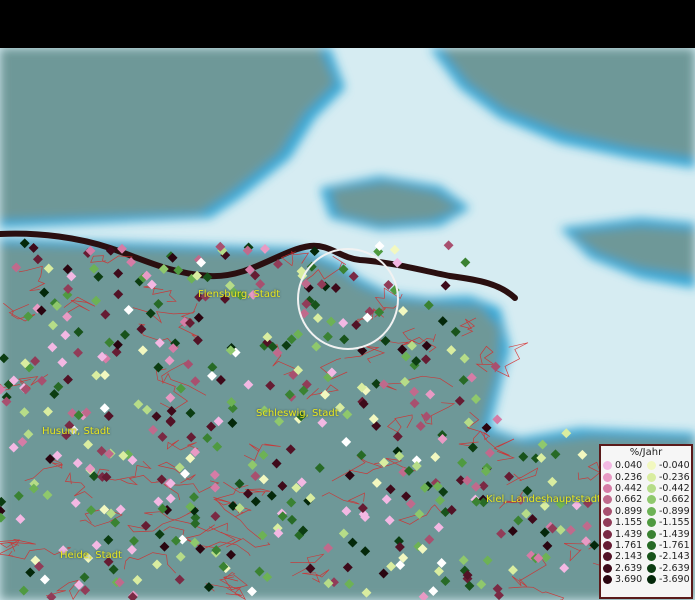  Describe the element at coordinates (674, 466) in the screenshot. I see `legend-label: -0.040` at that location.